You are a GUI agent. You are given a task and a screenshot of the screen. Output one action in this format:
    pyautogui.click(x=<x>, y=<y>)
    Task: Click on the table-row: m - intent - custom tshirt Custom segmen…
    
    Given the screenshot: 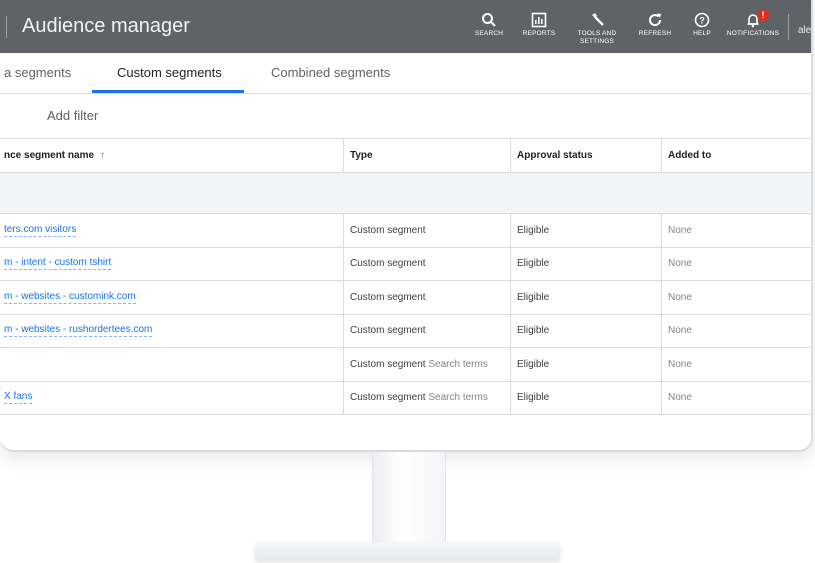 What is the action you would take?
    pyautogui.click(x=405, y=264)
    